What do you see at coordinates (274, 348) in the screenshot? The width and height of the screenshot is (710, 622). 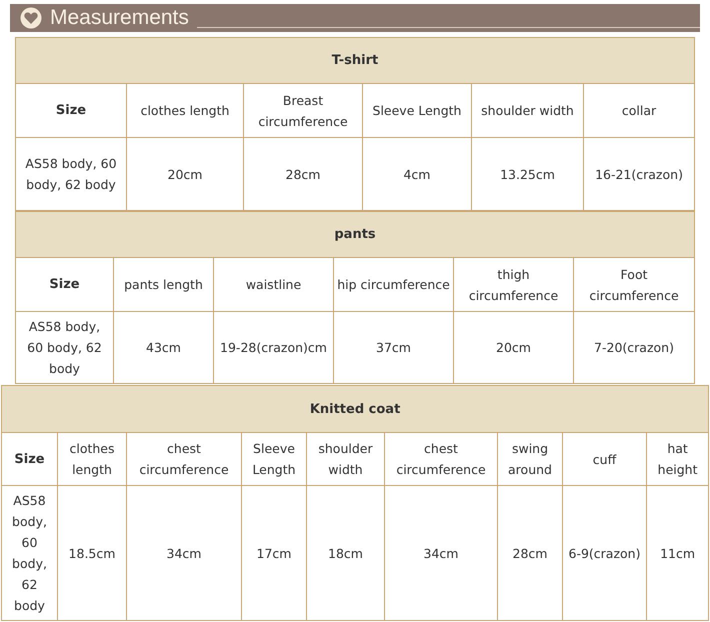 I see `table-cell: 19-28(crazon)cm` at bounding box center [274, 348].